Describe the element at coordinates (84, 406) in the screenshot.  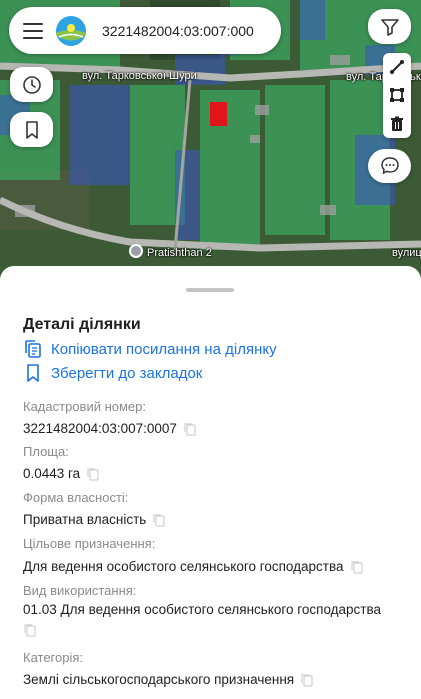
I see `cadastral-number-label: Кадастровий номер:` at that location.